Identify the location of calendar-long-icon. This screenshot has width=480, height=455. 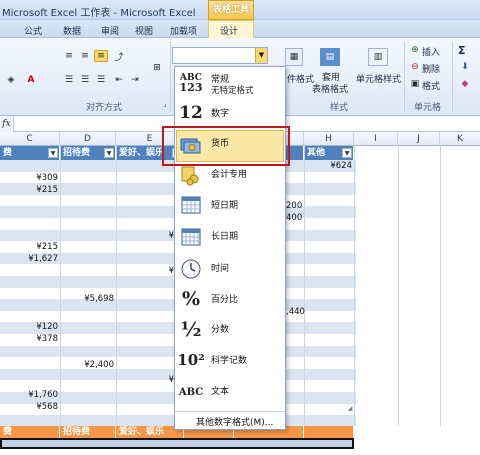
(191, 237).